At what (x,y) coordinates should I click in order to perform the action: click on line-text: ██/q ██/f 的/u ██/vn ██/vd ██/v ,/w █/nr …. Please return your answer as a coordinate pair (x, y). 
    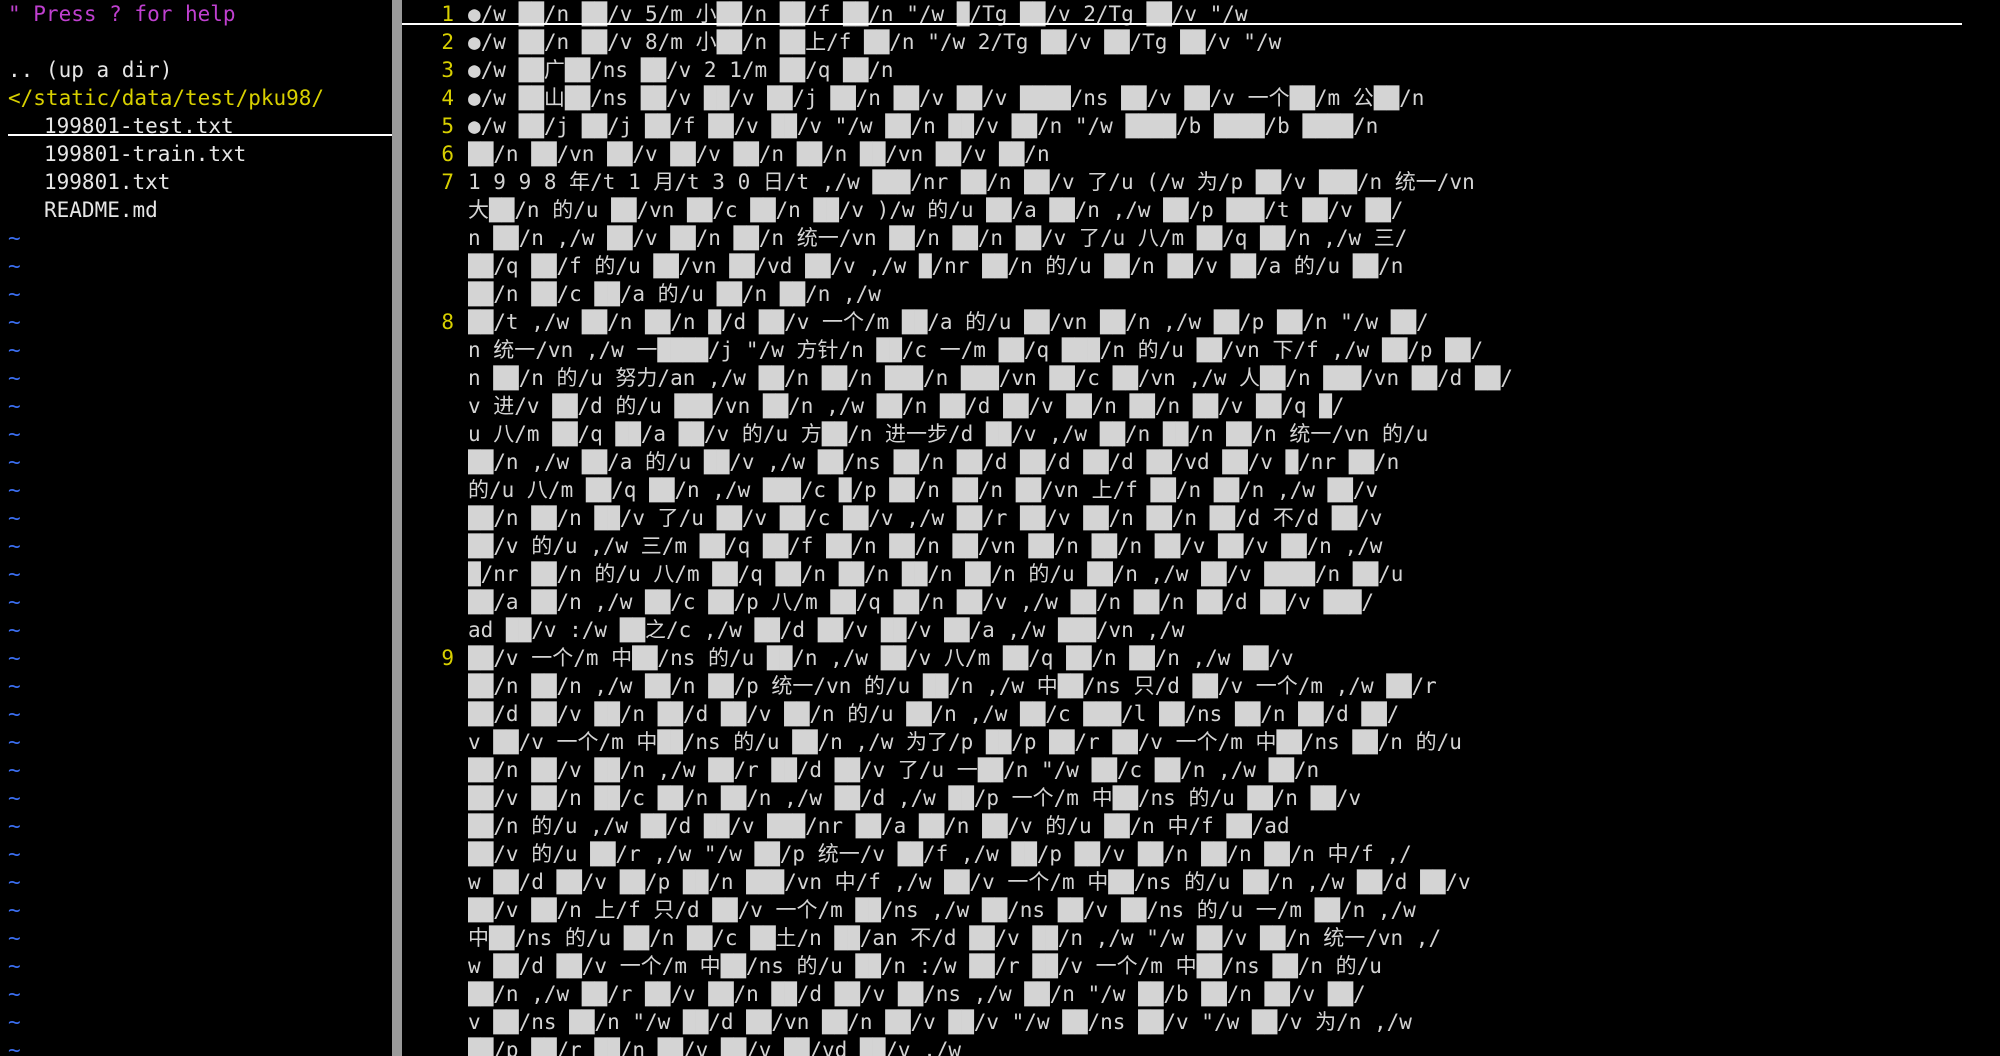
    Looking at the image, I should click on (1224, 266).